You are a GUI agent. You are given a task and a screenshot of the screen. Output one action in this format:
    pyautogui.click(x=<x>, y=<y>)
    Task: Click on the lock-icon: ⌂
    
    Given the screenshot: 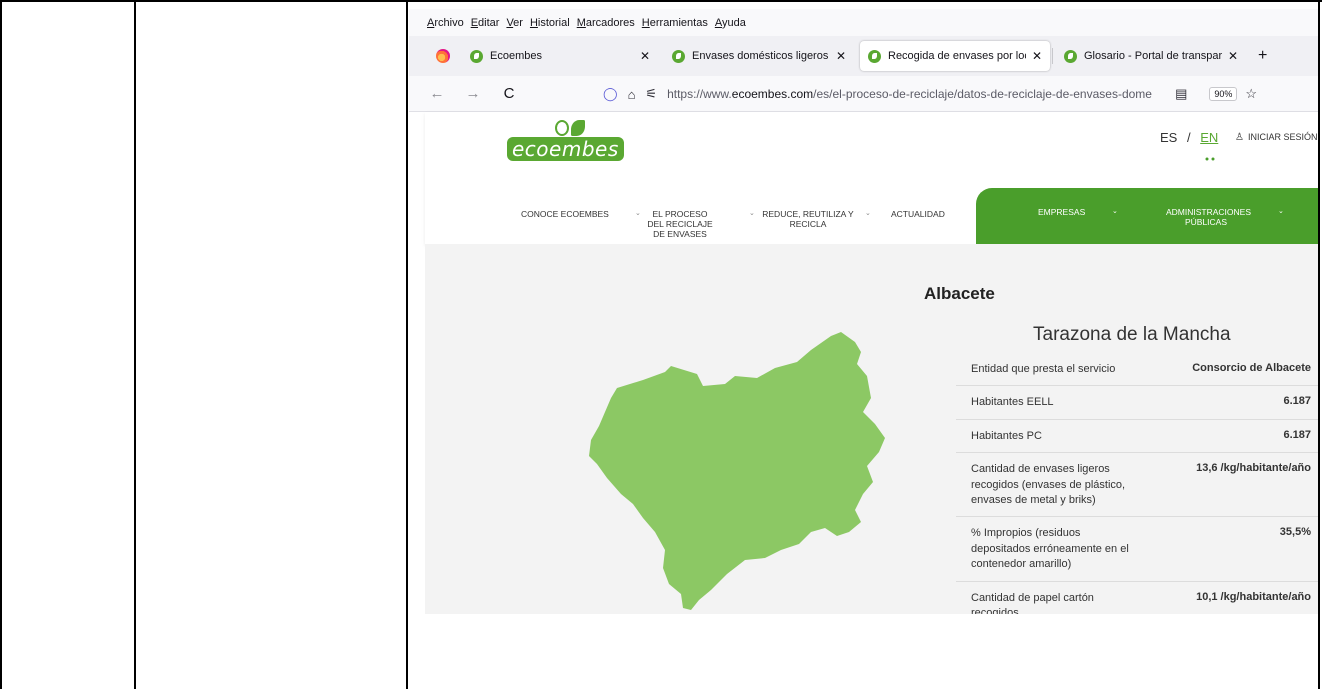 What is the action you would take?
    pyautogui.click(x=632, y=94)
    